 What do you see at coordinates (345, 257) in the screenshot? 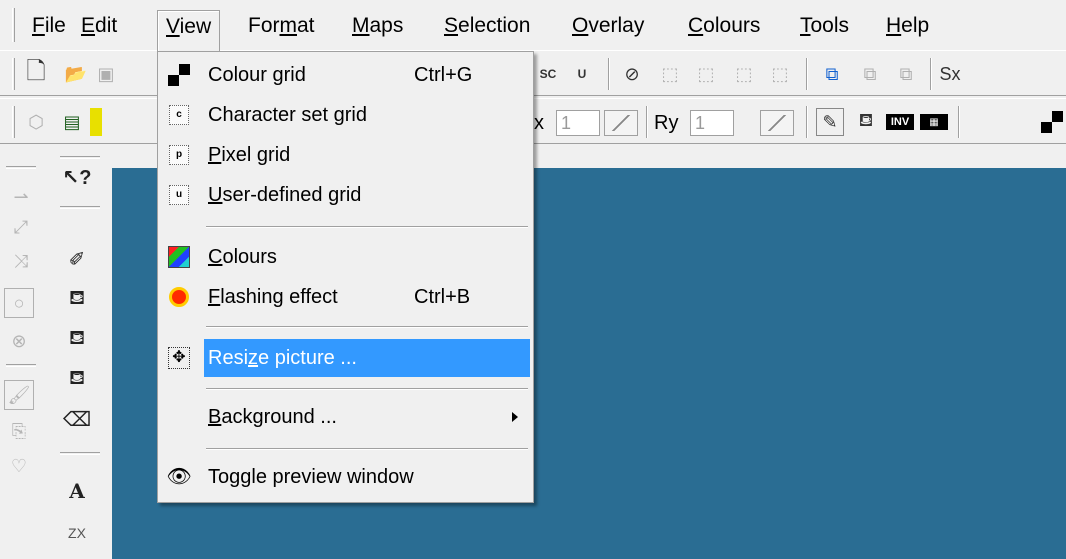
I see `menu-item-colours: Colours` at bounding box center [345, 257].